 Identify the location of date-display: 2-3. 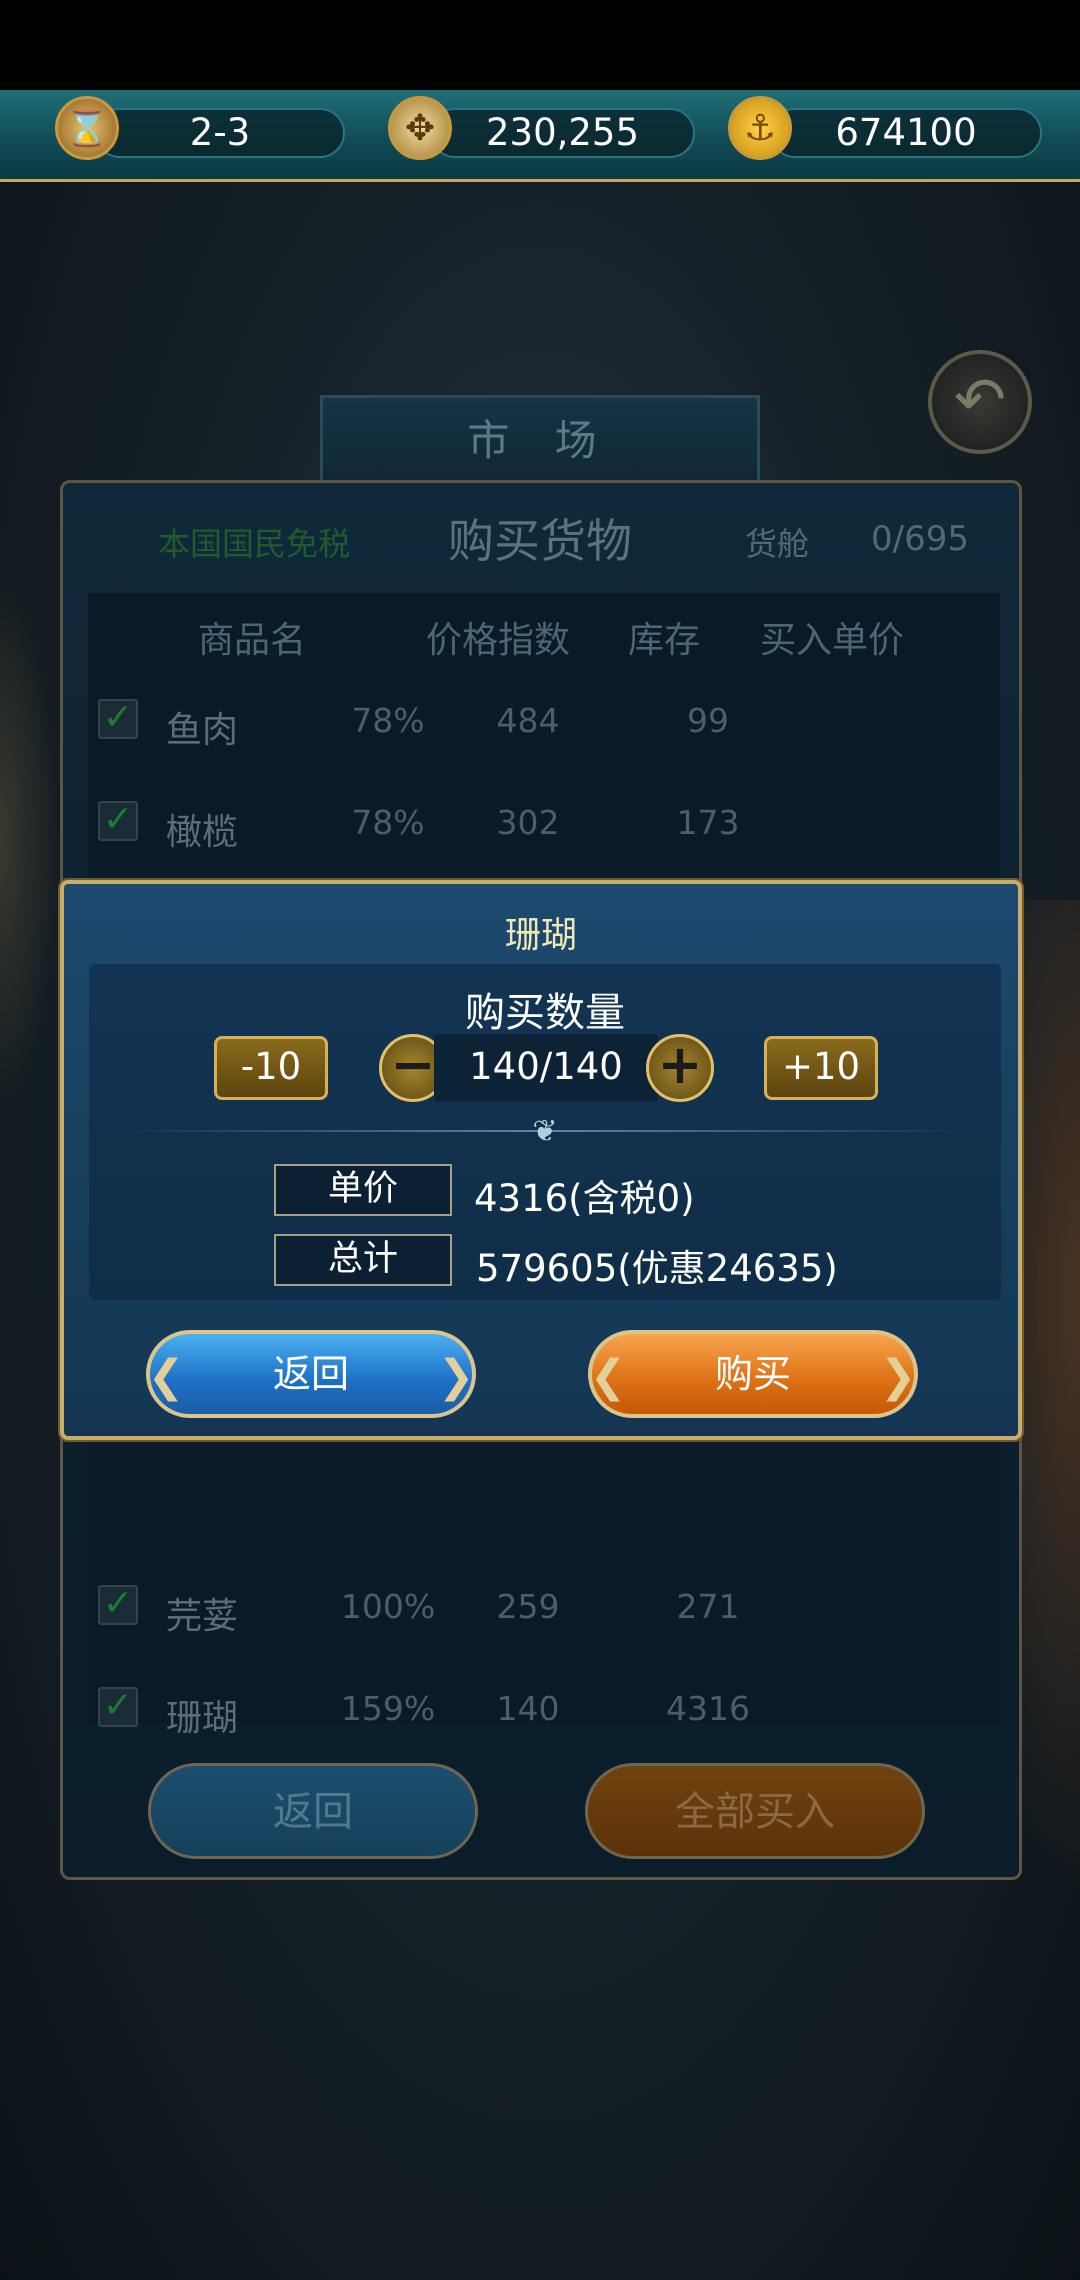
(220, 133).